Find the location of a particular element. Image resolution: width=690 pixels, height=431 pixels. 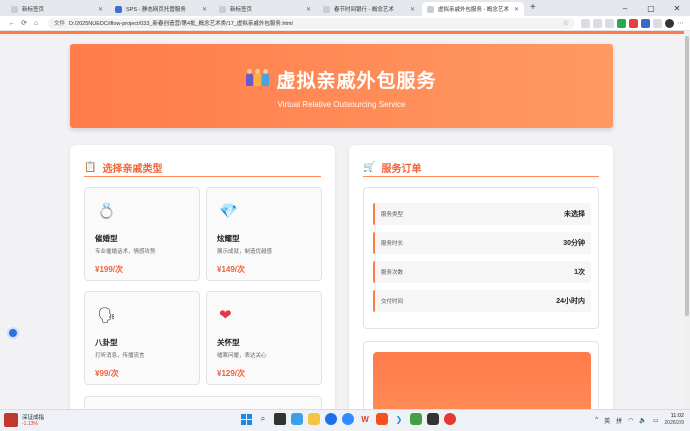

chevron-up-icon: ^ is located at coordinates (596, 420).